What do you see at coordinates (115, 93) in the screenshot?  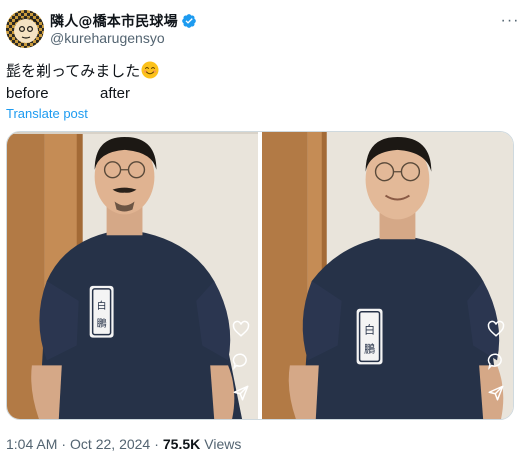 I see `tweet-word-after: after` at bounding box center [115, 93].